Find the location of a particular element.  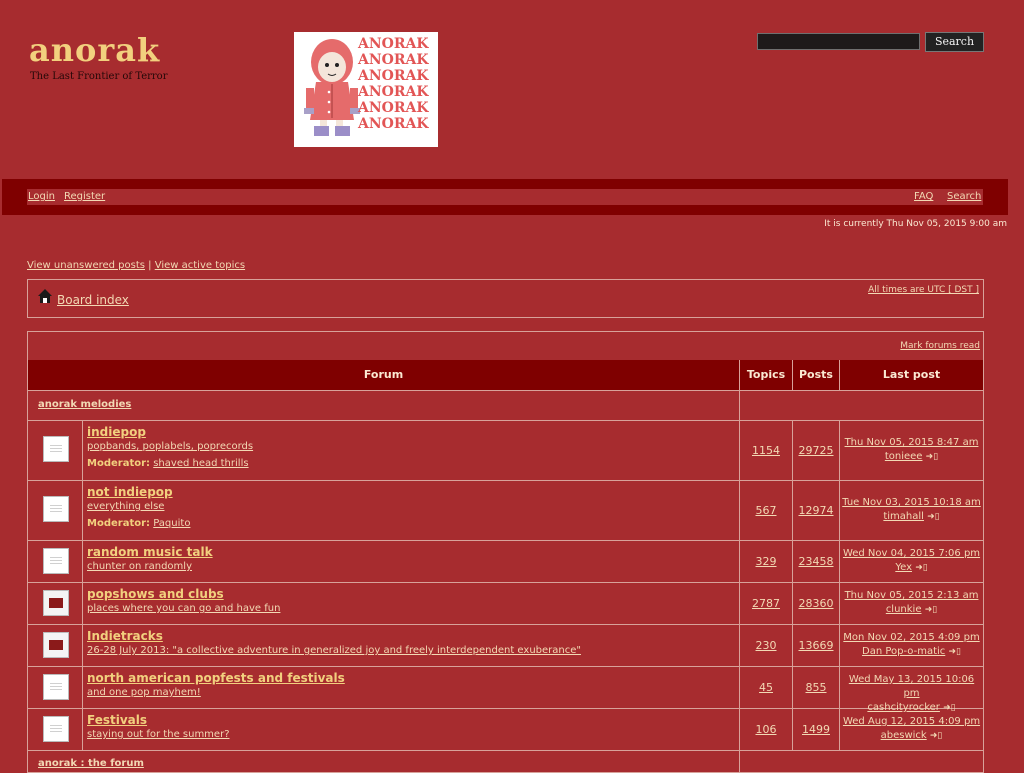

last-post-user: abeswick is located at coordinates (904, 735).